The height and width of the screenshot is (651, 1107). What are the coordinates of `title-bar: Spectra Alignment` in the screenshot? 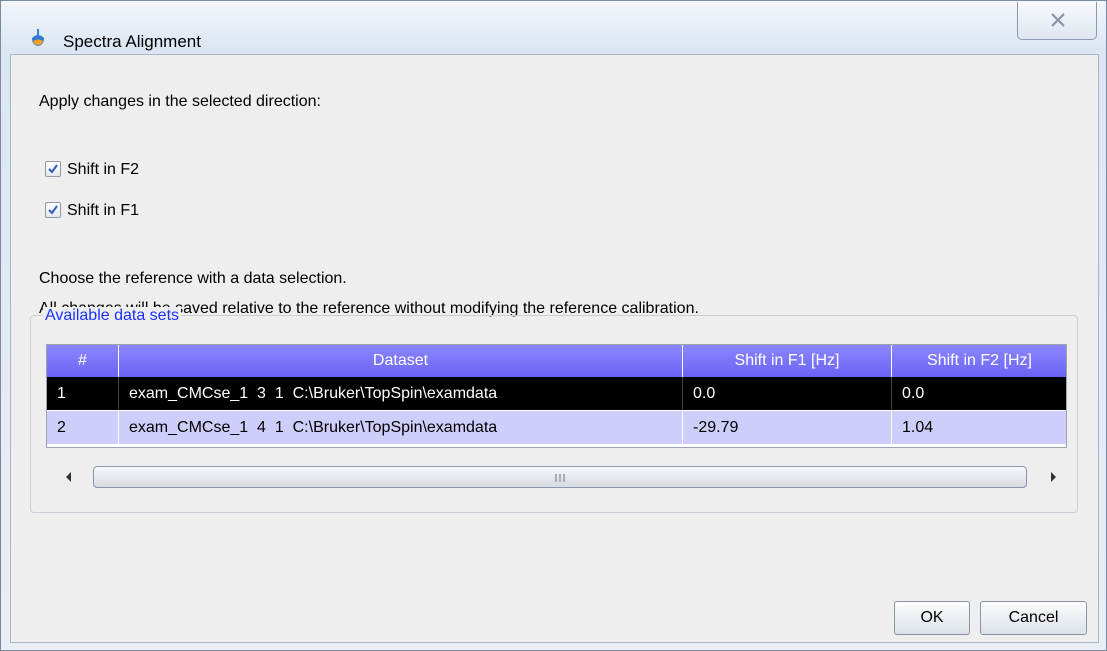 It's located at (553, 27).